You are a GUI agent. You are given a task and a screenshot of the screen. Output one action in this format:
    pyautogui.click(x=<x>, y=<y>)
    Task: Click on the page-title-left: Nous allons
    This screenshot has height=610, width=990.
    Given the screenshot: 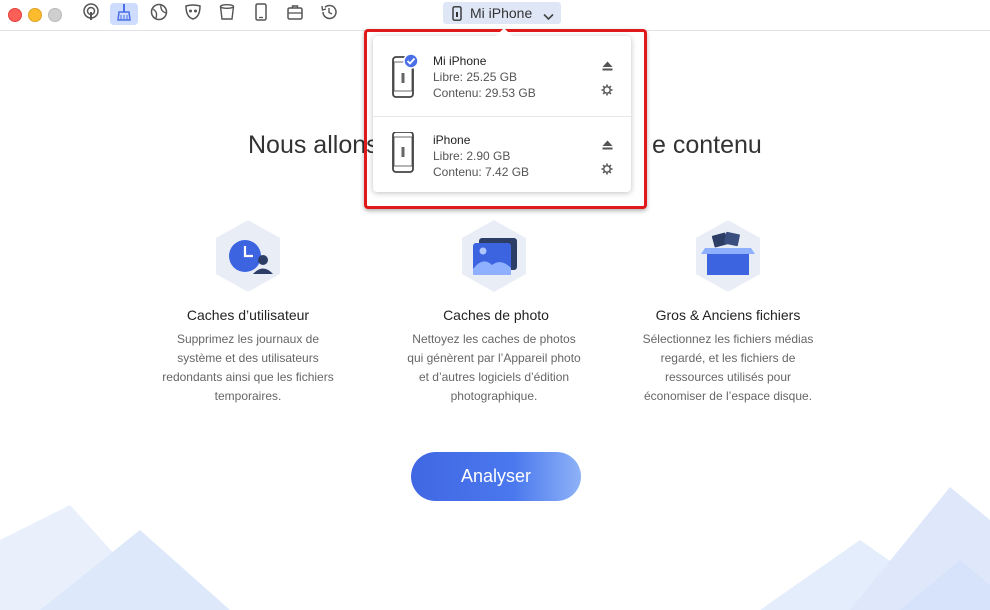 What is the action you would take?
    pyautogui.click(x=313, y=145)
    